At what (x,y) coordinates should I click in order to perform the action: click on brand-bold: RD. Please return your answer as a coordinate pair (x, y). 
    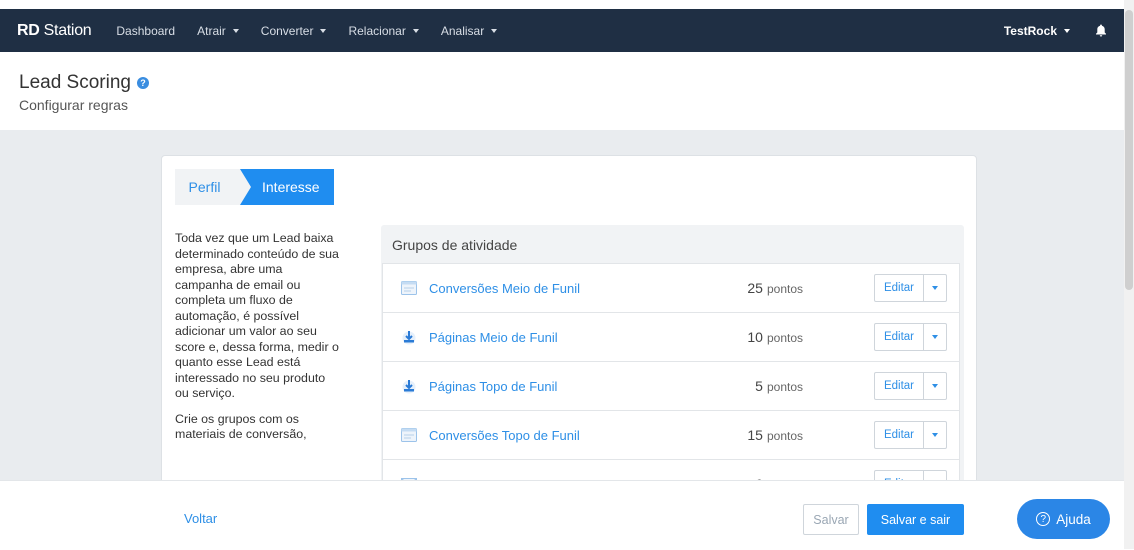
    Looking at the image, I should click on (28, 30).